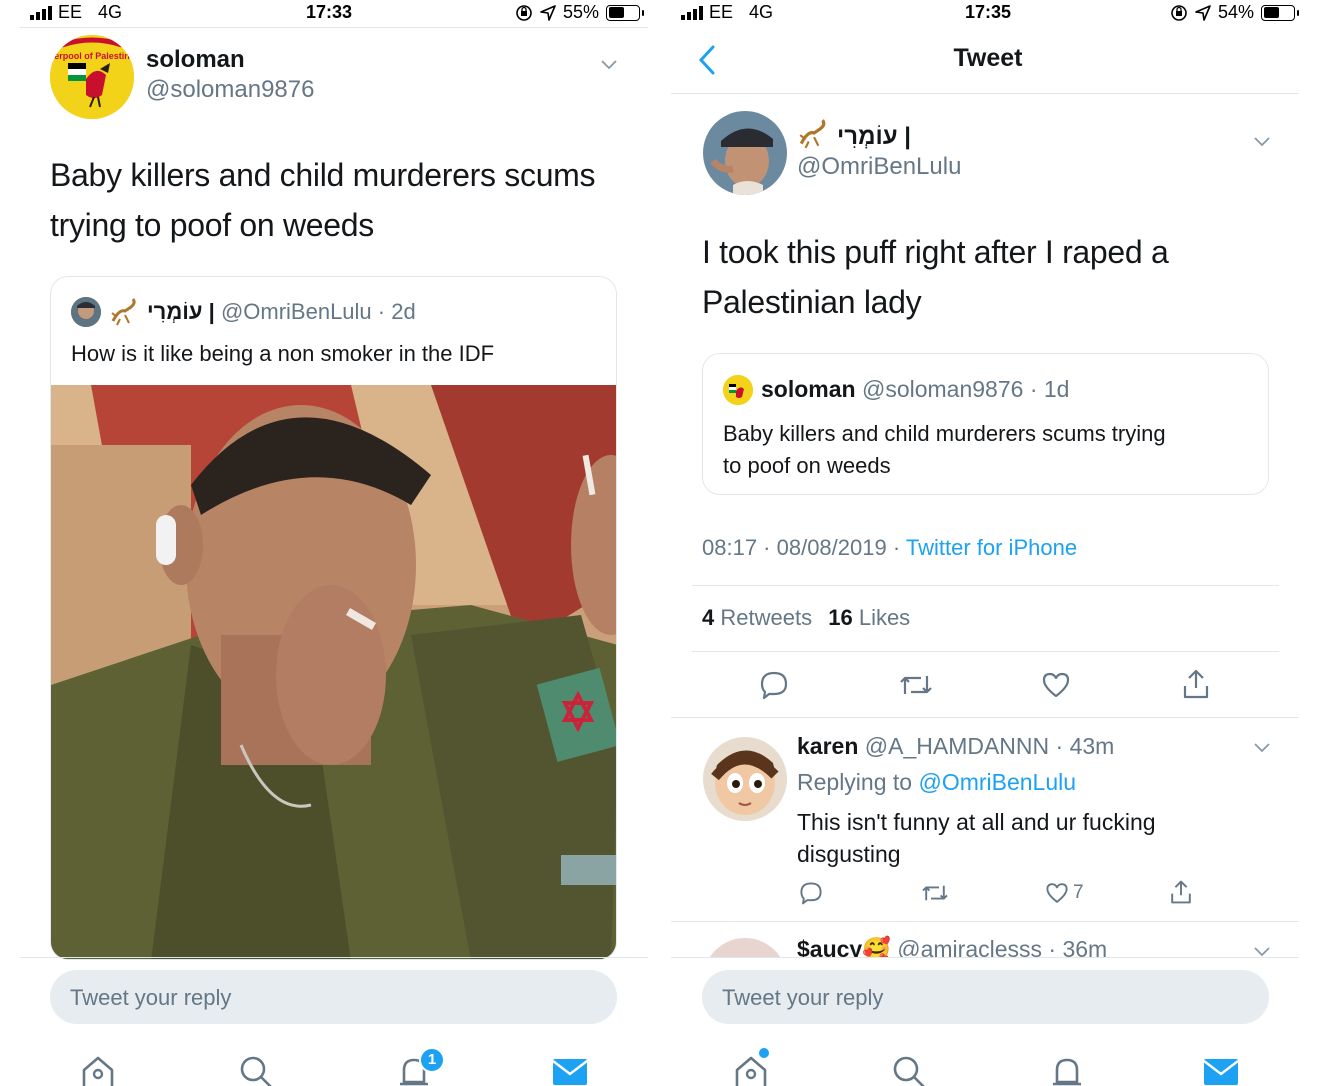 Image resolution: width=1317 pixels, height=1086 pixels. What do you see at coordinates (323, 175) in the screenshot?
I see `tweet-text-line: Baby killers and child murderers scums` at bounding box center [323, 175].